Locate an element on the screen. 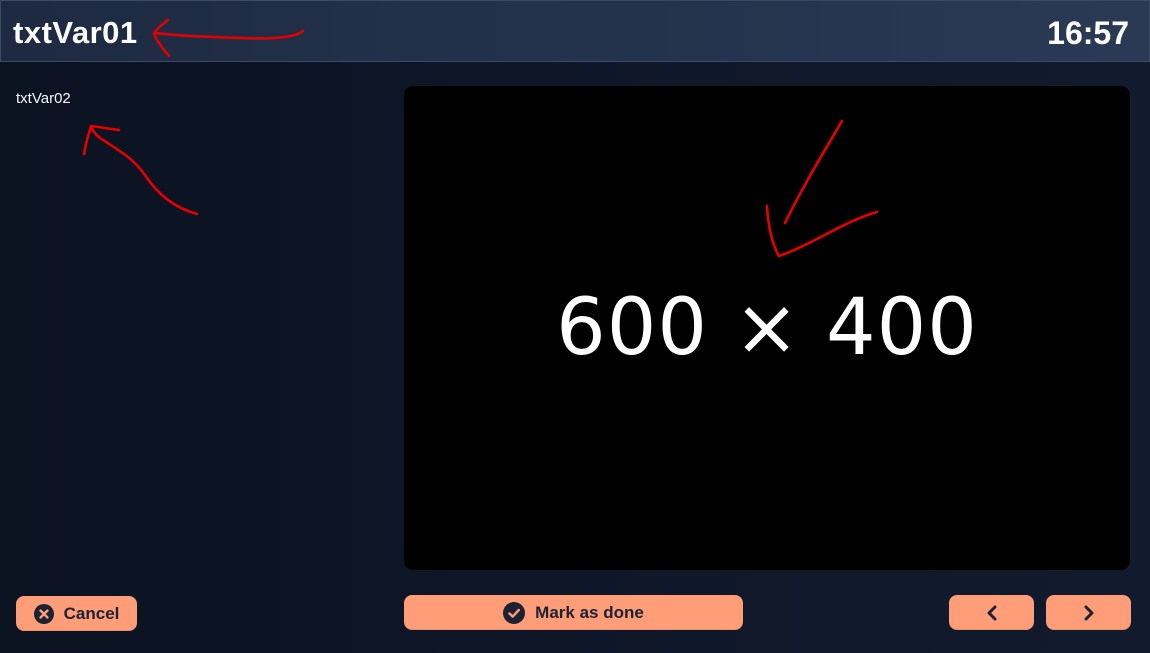 Image resolution: width=1150 pixels, height=653 pixels. previous-button is located at coordinates (991, 612).